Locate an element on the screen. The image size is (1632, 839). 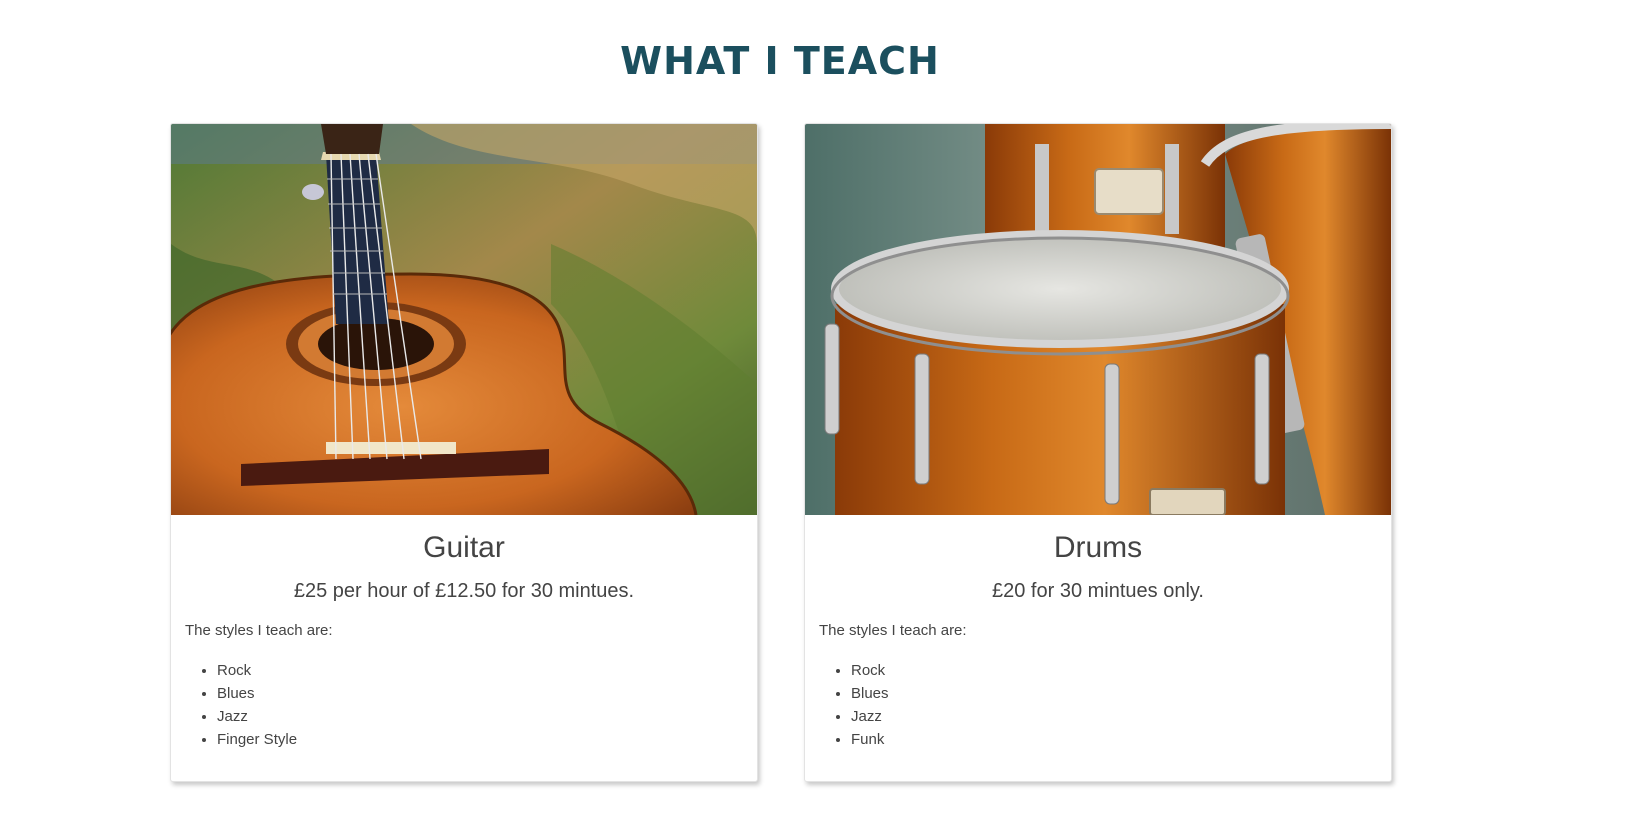
guitar-title: Guitar is located at coordinates (464, 547).